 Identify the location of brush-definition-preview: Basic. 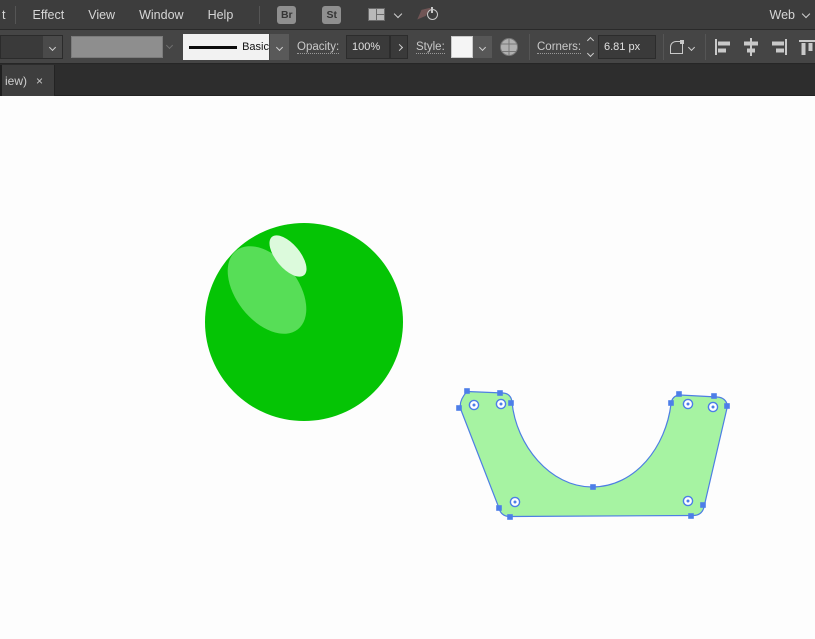
(226, 47).